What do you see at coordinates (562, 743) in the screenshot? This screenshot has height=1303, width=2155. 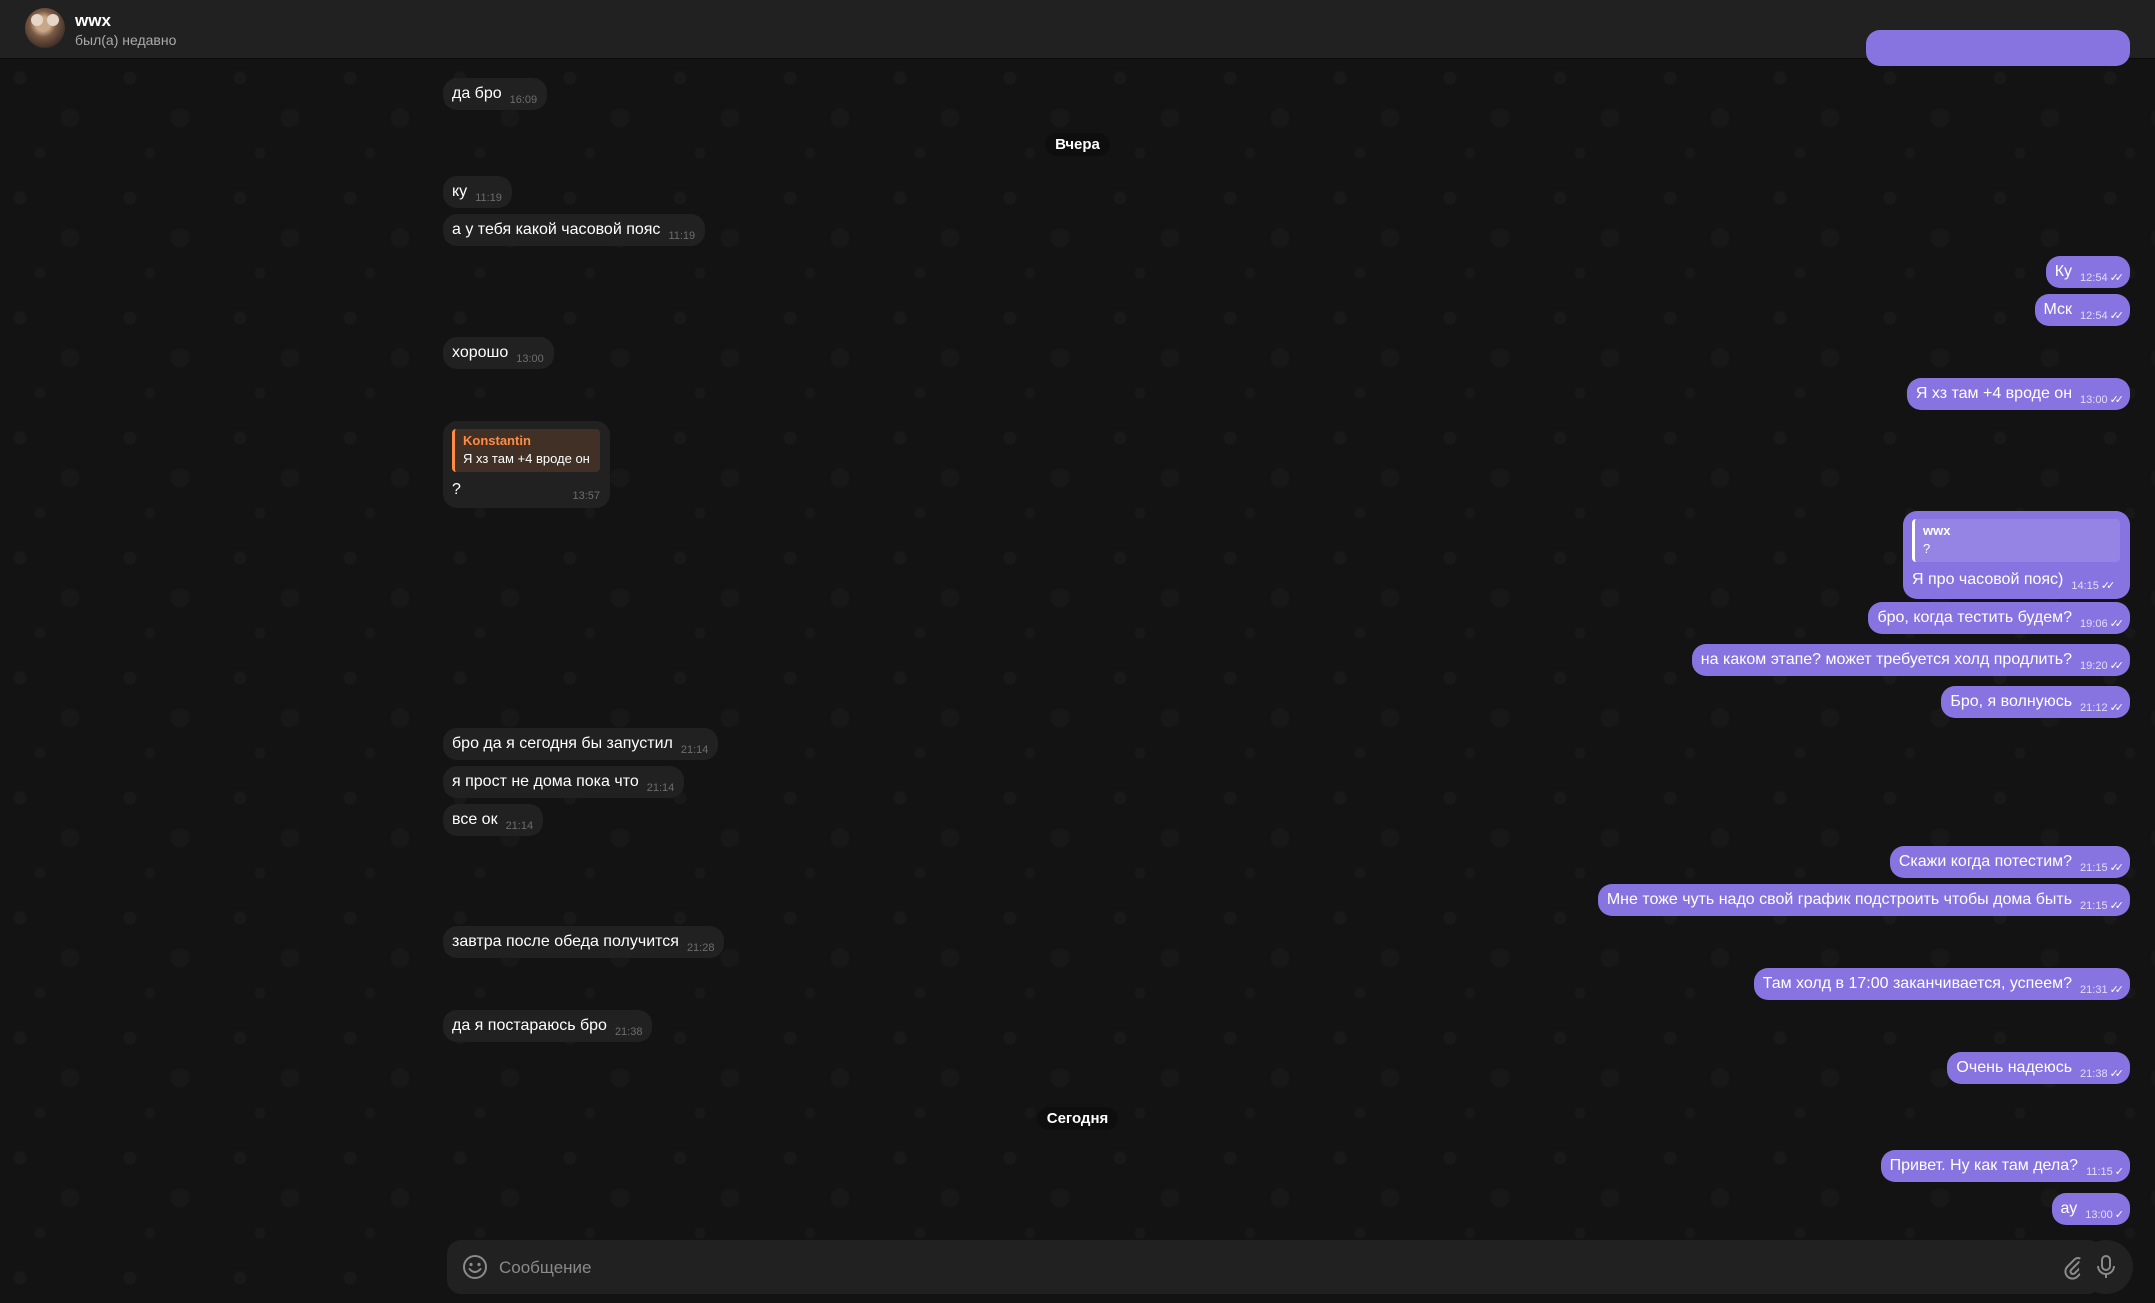 I see `message-text: бро да я сегодня бы запустил` at bounding box center [562, 743].